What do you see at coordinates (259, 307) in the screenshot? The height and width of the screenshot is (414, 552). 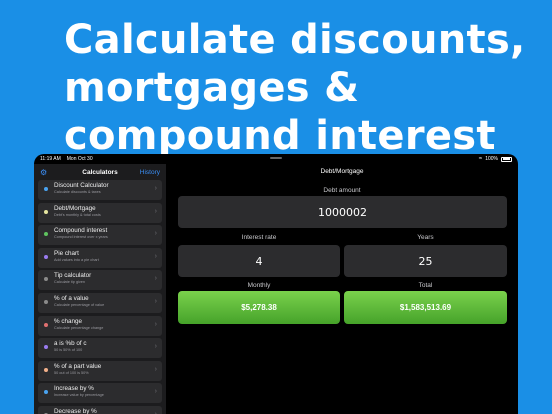 I see `monthly-result: $5,278.38` at bounding box center [259, 307].